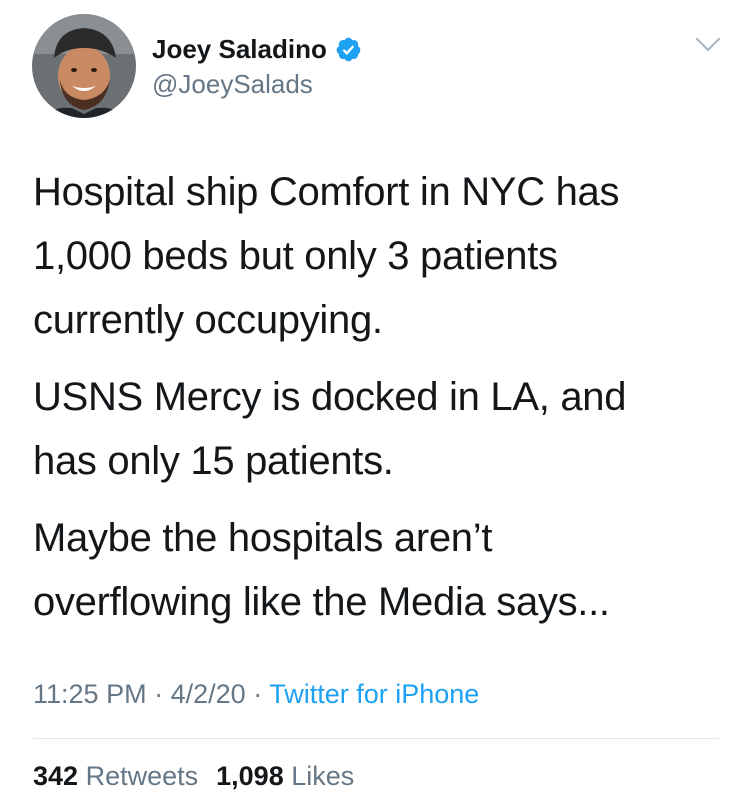 Image resolution: width=750 pixels, height=797 pixels. Describe the element at coordinates (90, 694) in the screenshot. I see `tweet-time: 11:25 PM` at that location.